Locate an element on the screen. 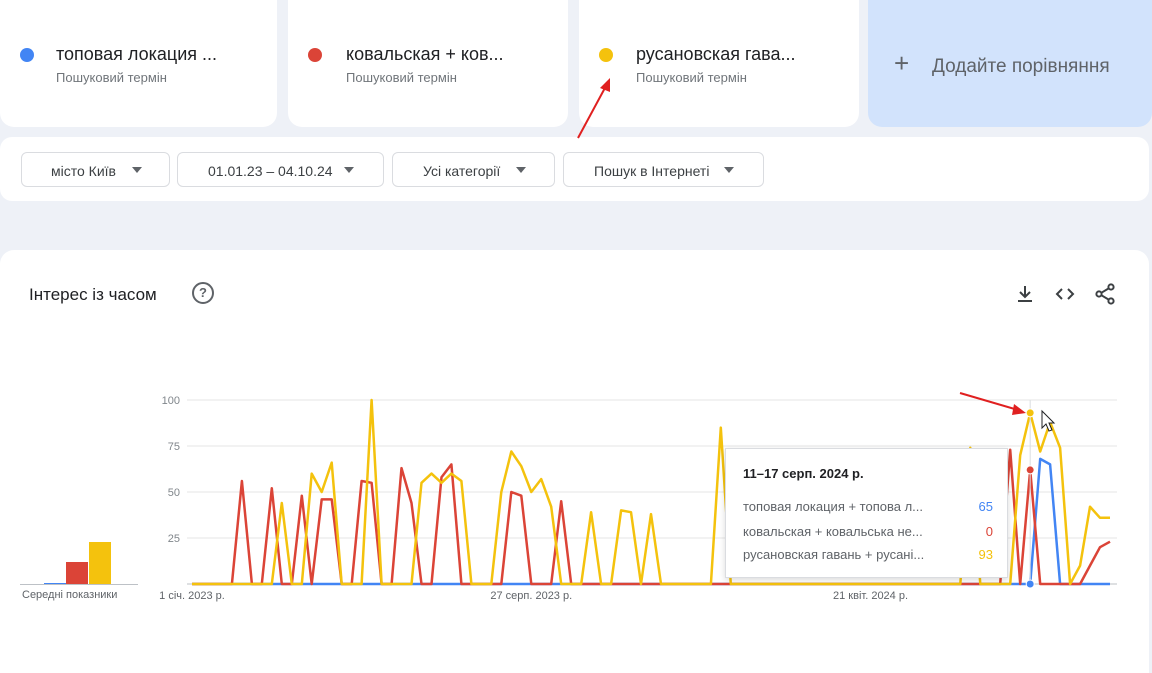 The image size is (1152, 673). share-icon is located at coordinates (1105, 294).